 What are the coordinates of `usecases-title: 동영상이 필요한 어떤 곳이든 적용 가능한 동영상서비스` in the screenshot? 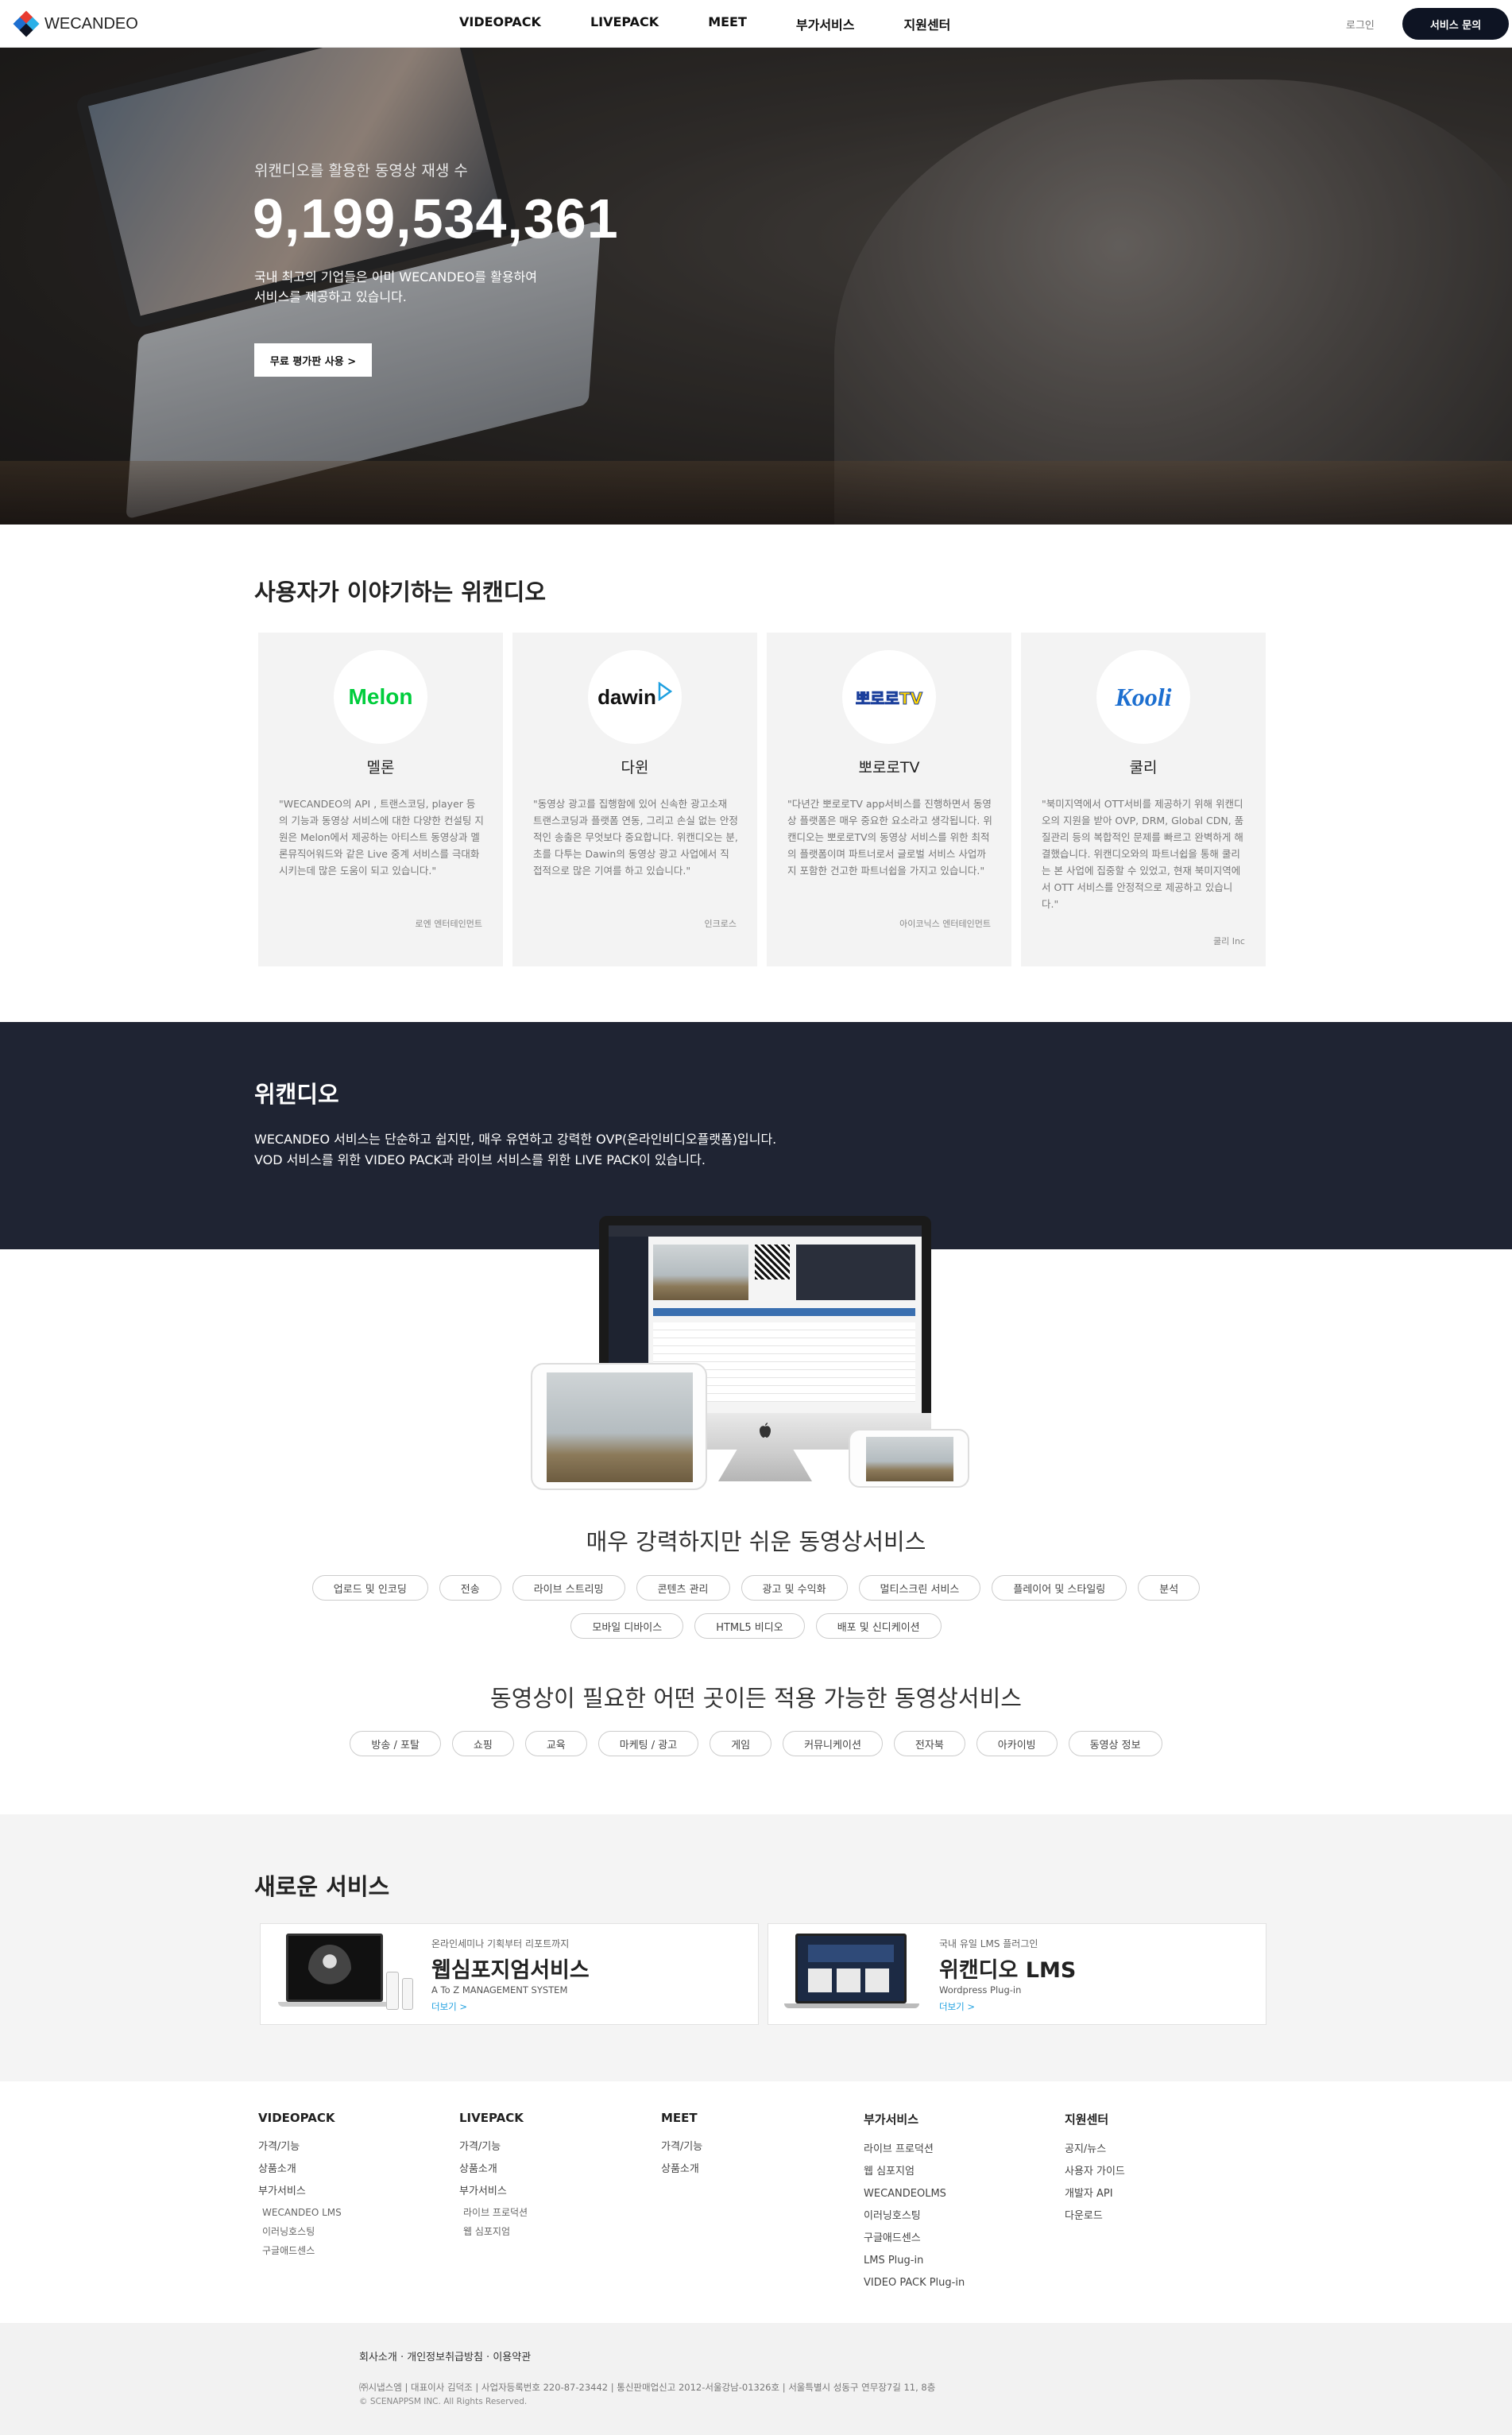 It's located at (756, 1698).